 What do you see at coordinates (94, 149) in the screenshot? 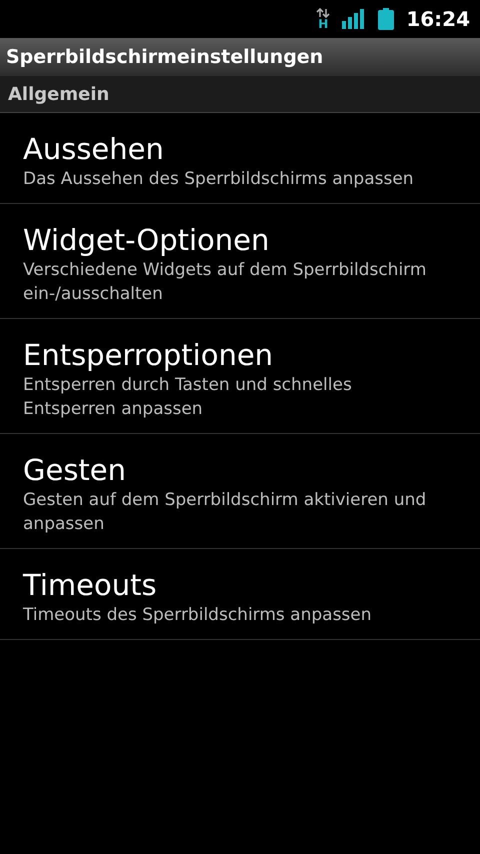
I see `item-title: Aussehen` at bounding box center [94, 149].